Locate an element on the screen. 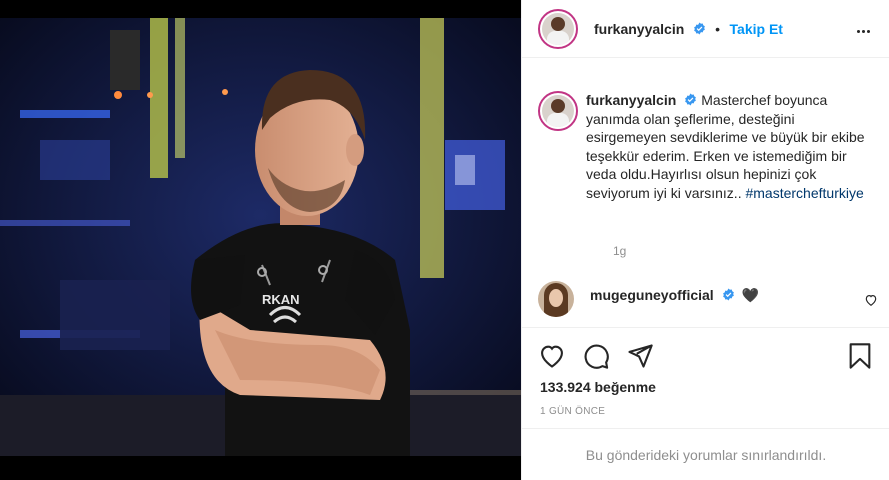 This screenshot has width=889, height=480. heart-icon is located at coordinates (552, 356).